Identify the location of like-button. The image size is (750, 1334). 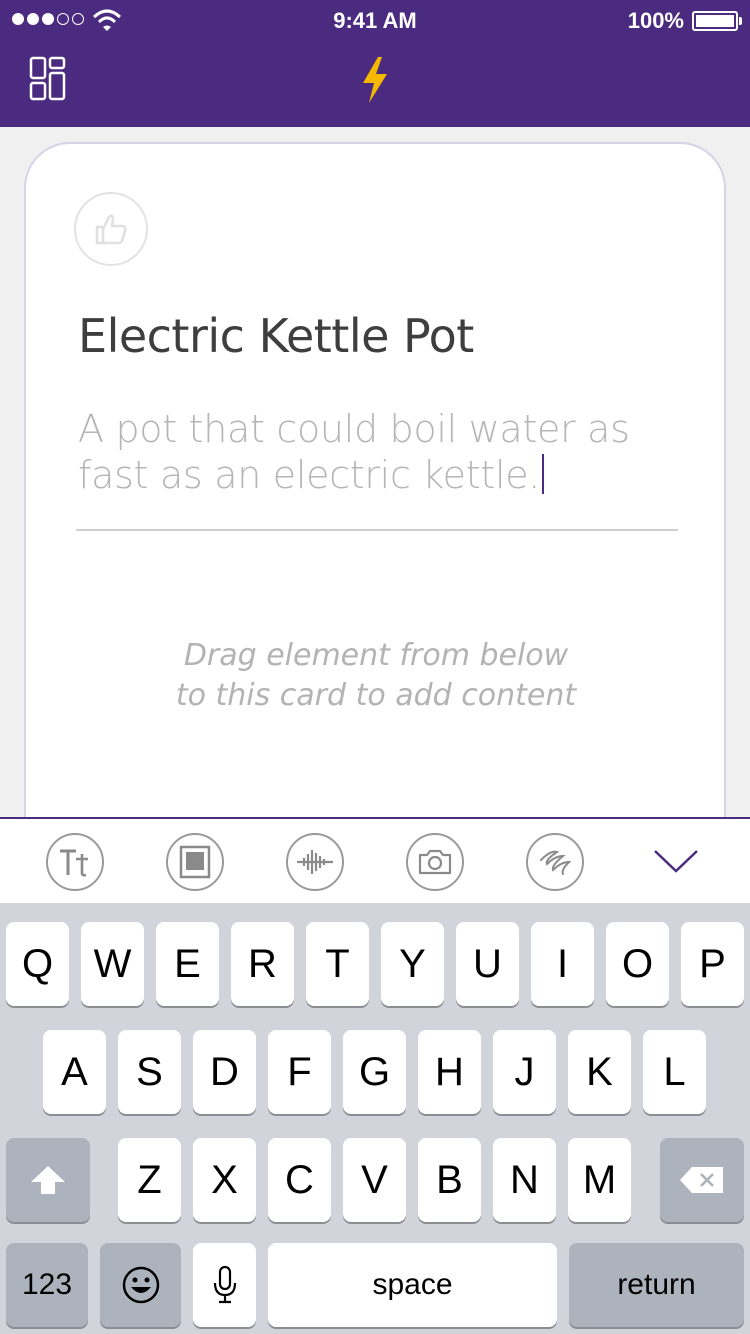
(111, 229).